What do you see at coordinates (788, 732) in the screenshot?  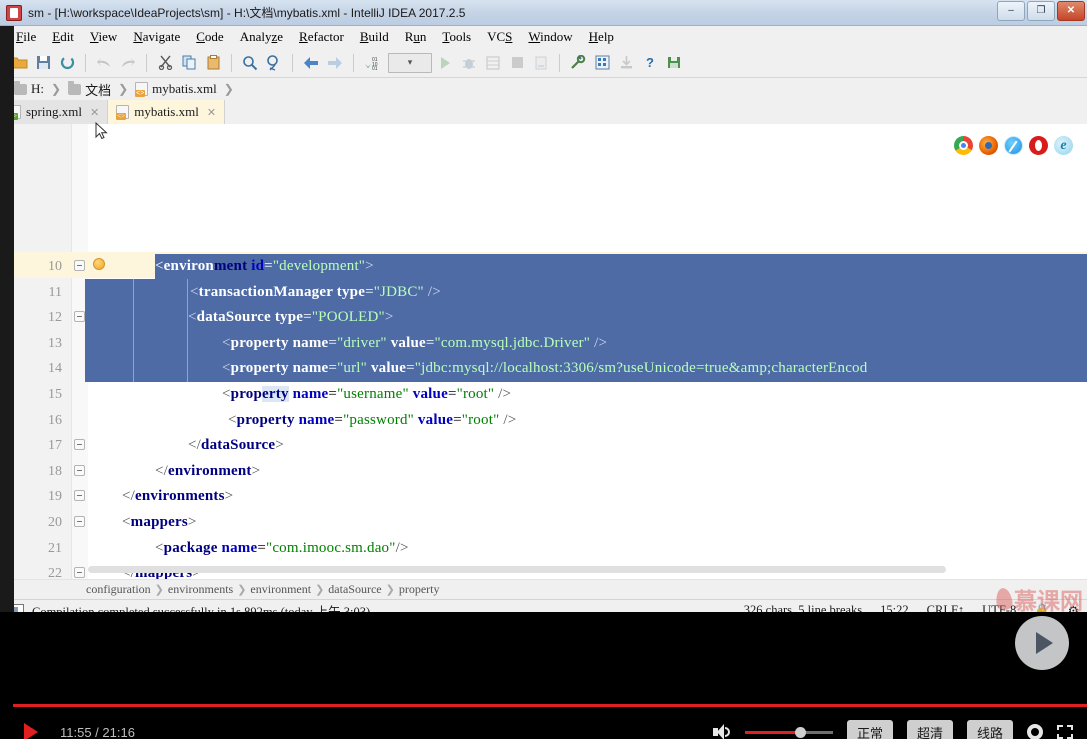 I see `volume-slider` at bounding box center [788, 732].